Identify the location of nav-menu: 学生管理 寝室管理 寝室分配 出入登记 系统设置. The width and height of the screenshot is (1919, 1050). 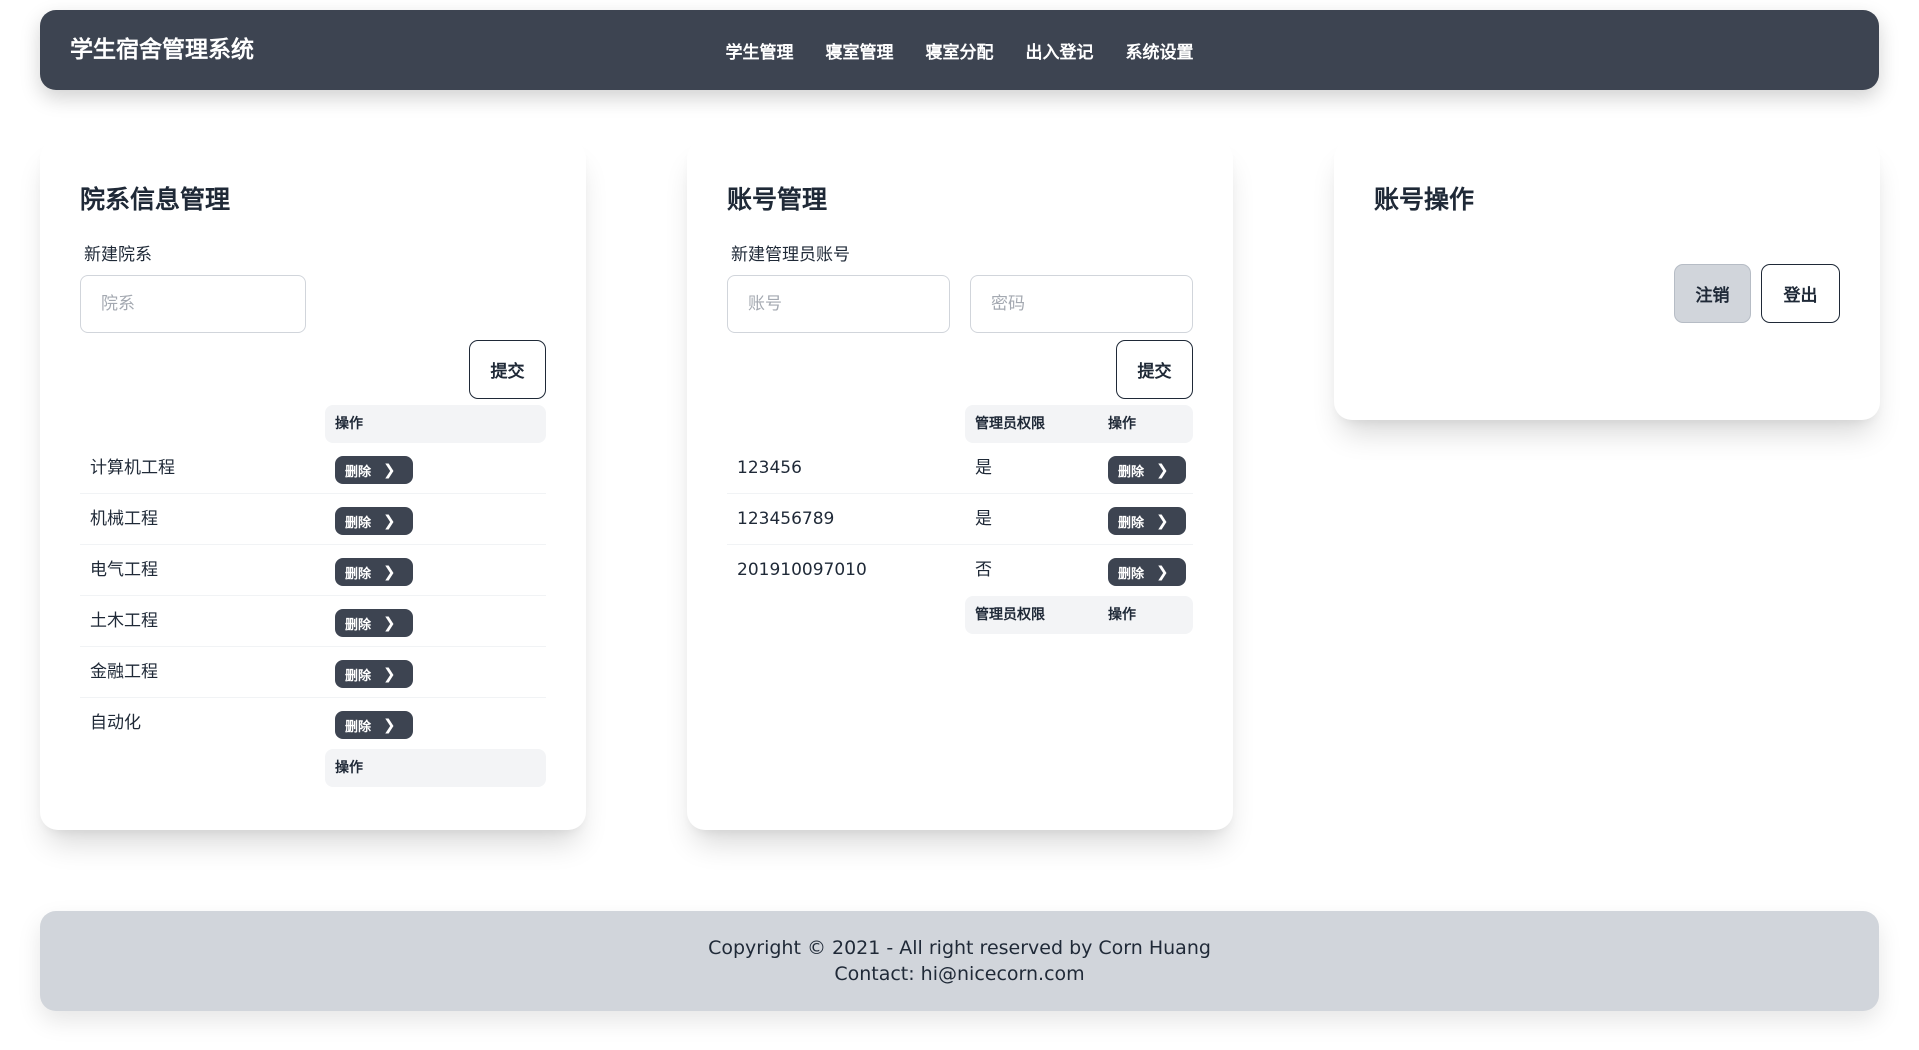
(959, 50).